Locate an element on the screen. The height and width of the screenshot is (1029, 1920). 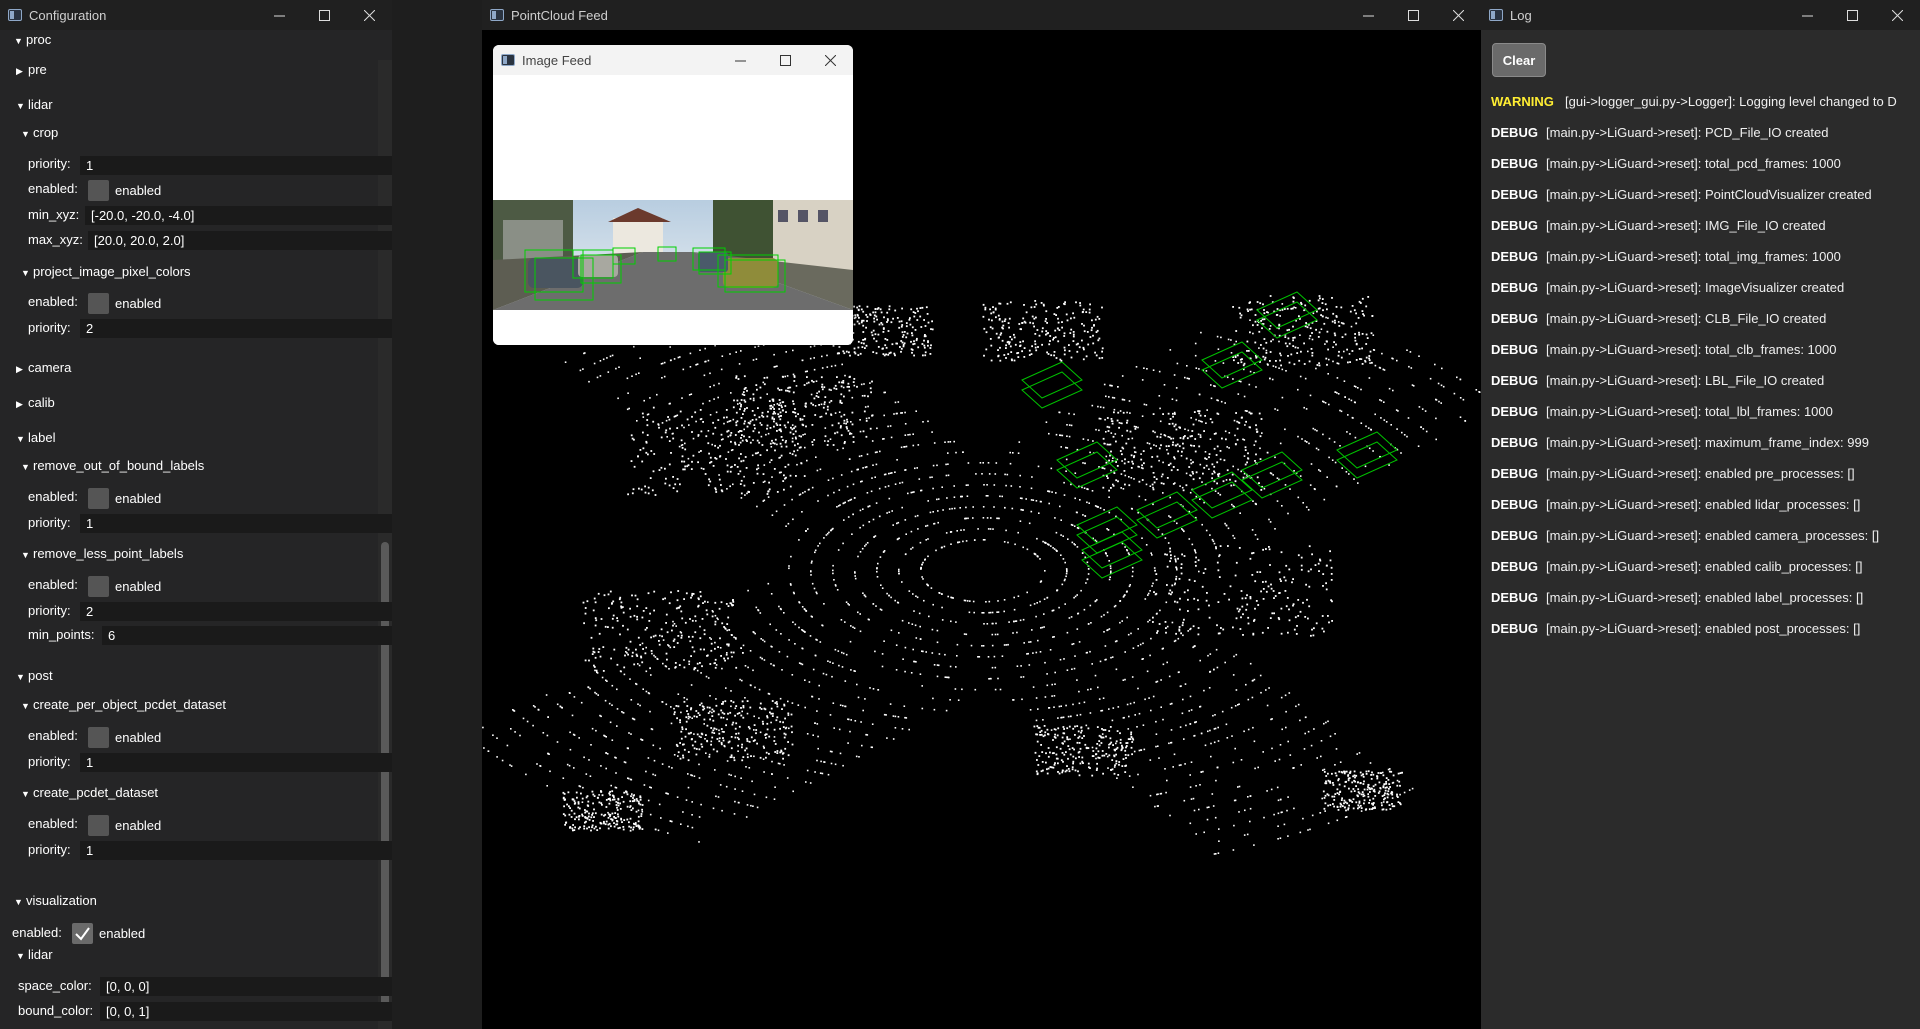
log-titlebar: Log is located at coordinates (1700, 15).